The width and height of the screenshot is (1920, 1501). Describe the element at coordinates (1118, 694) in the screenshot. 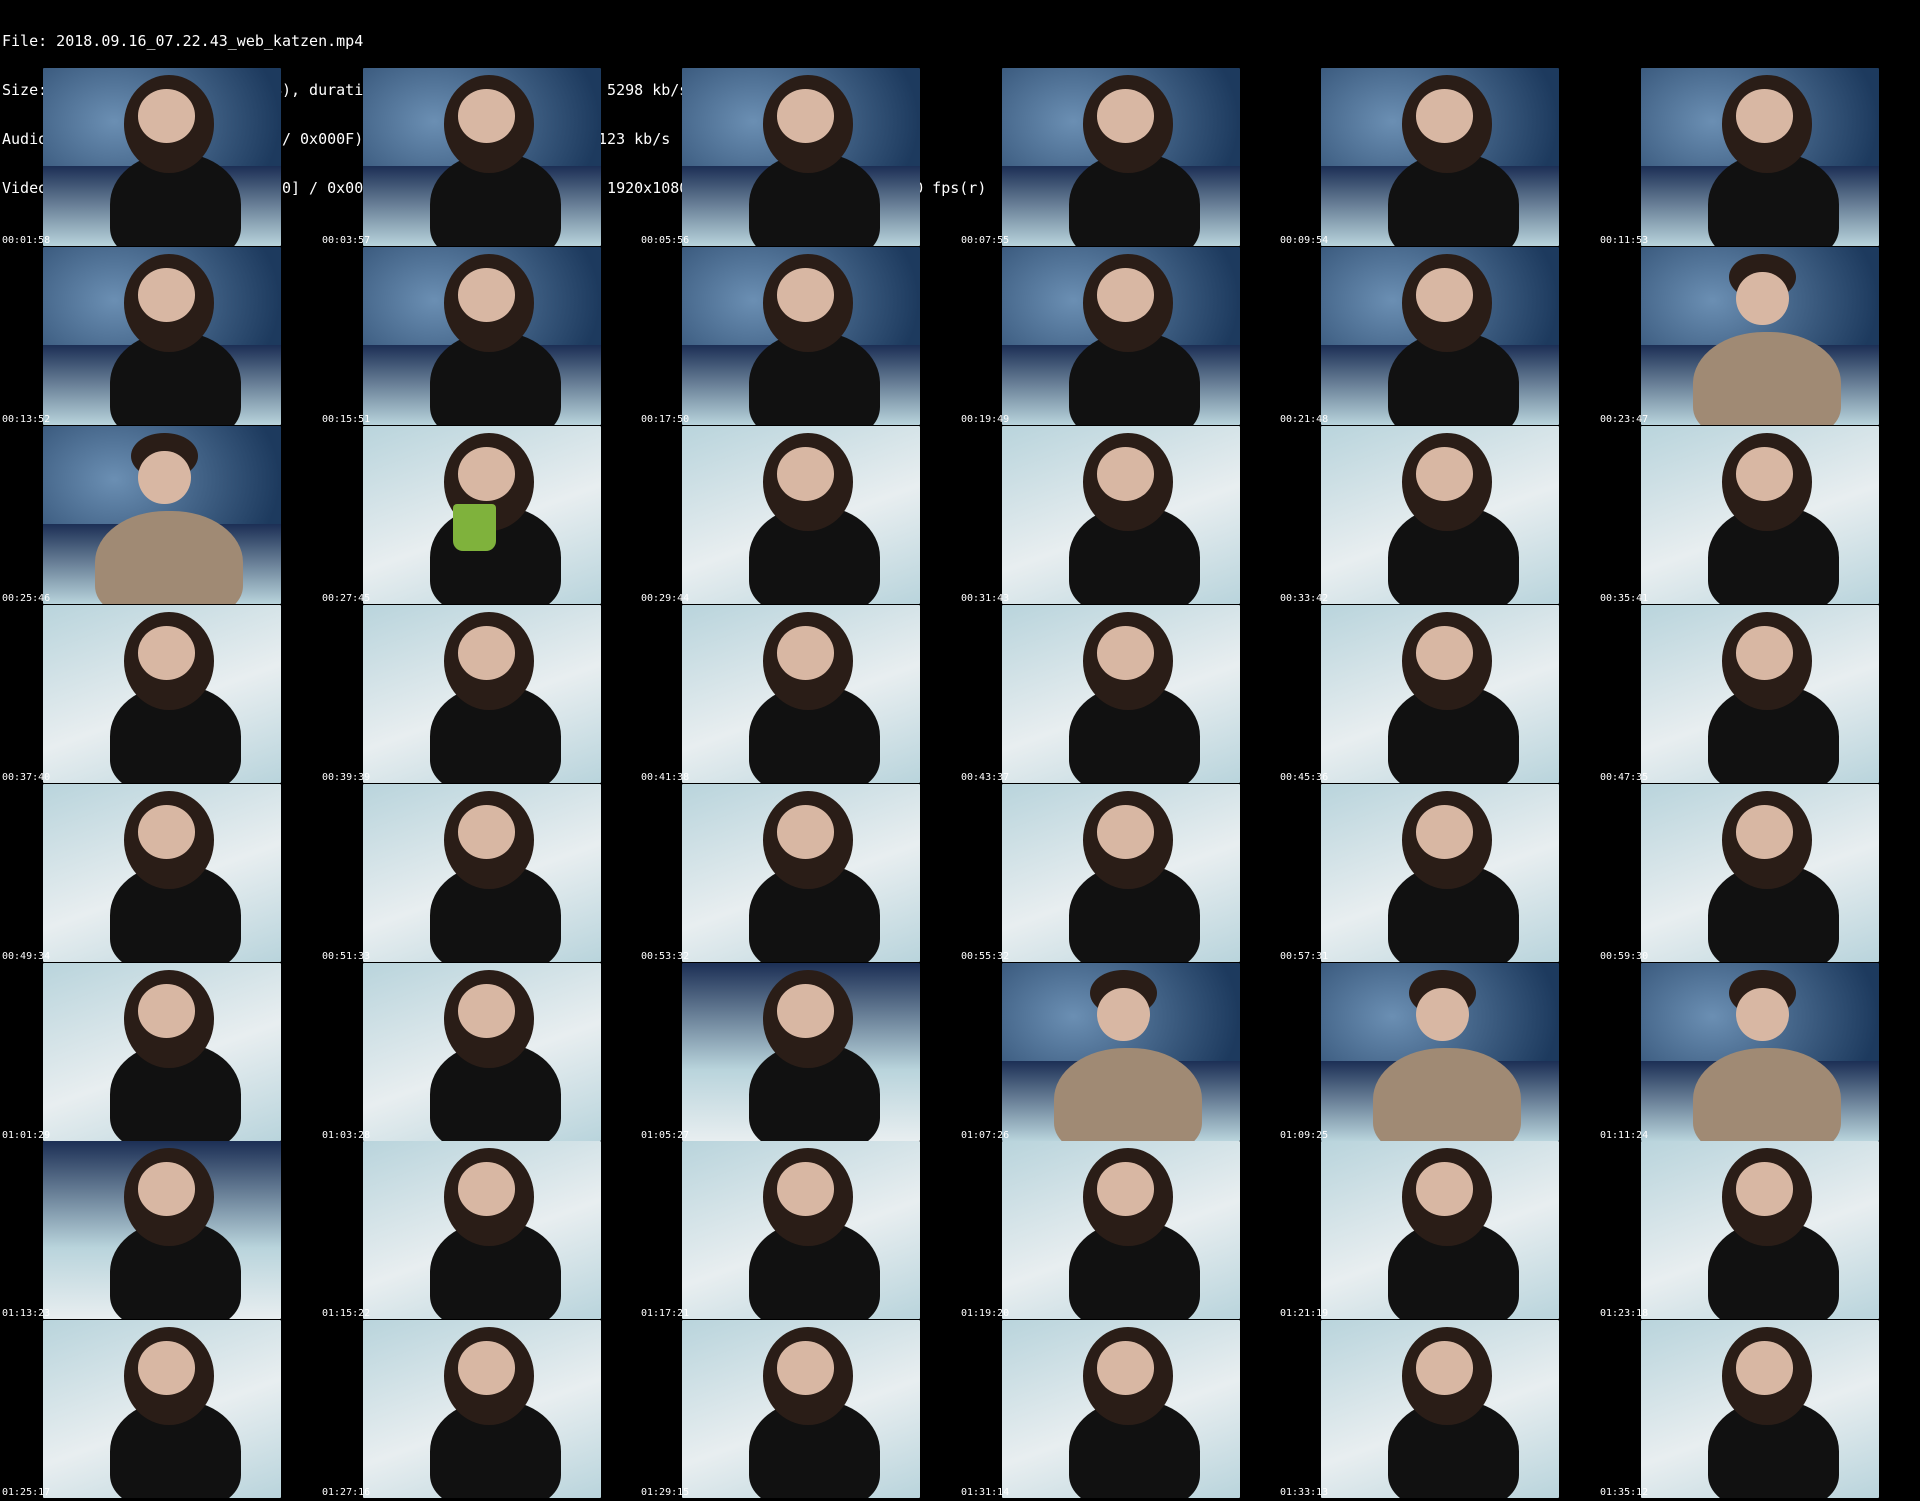

I see `thumbnail-cell: 00:43:37` at that location.